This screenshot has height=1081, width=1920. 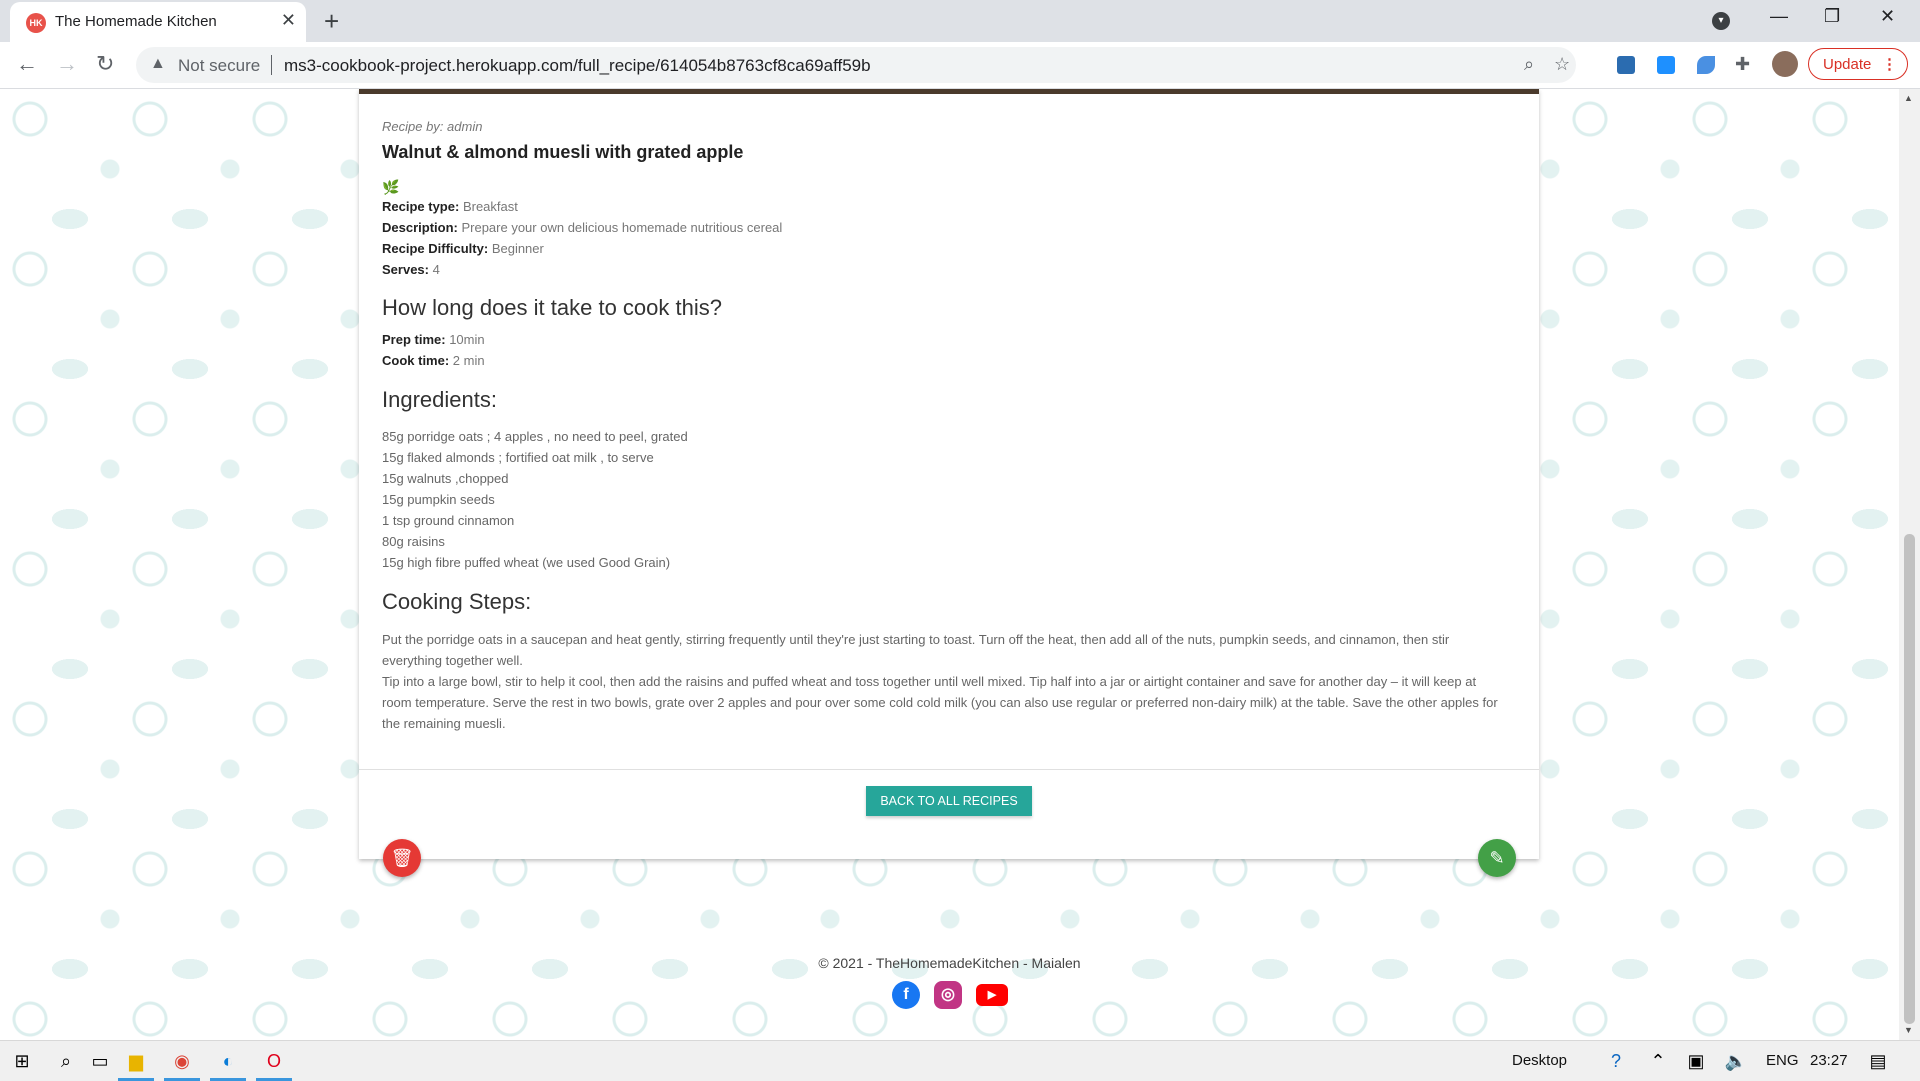 What do you see at coordinates (1616, 1061) in the screenshot?
I see `help-icon: ?` at bounding box center [1616, 1061].